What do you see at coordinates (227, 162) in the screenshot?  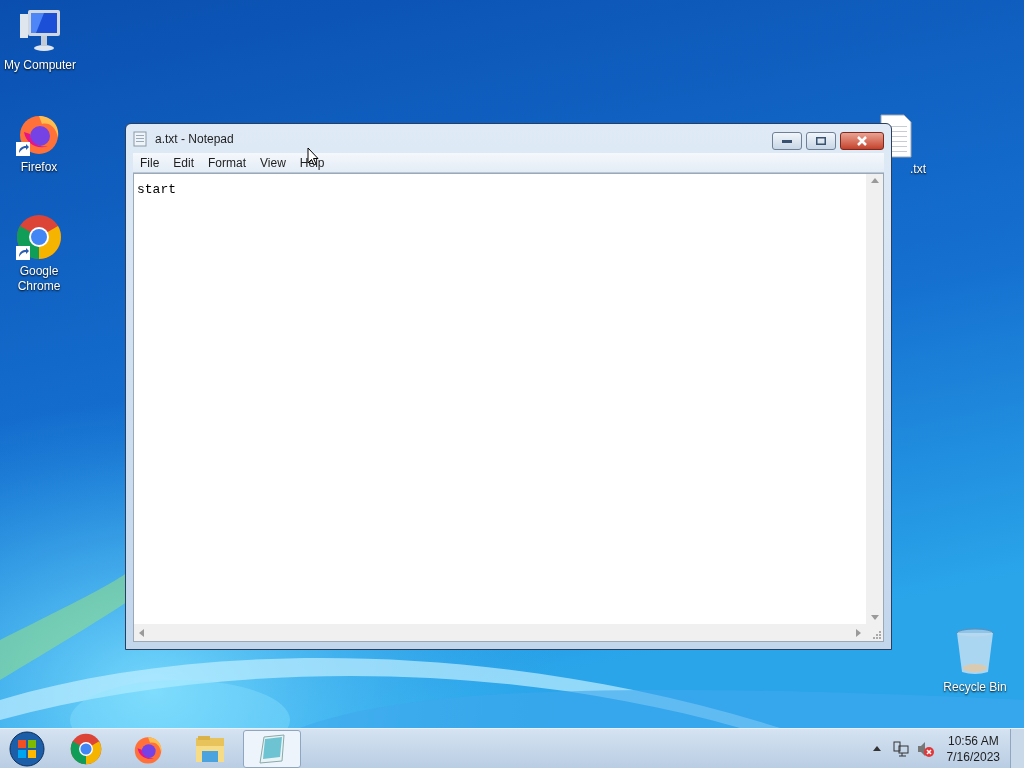 I see `menu-item: Format` at bounding box center [227, 162].